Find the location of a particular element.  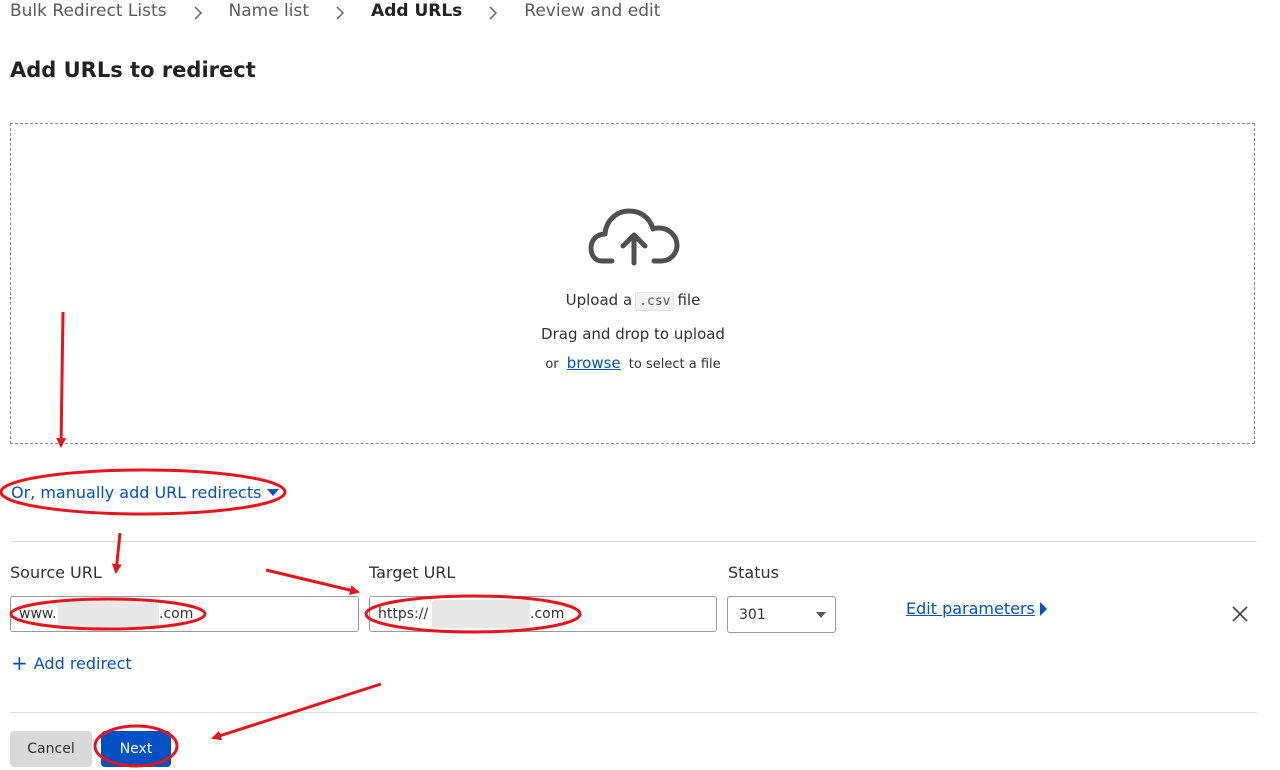

target-url-prefix: https:// is located at coordinates (403, 614).